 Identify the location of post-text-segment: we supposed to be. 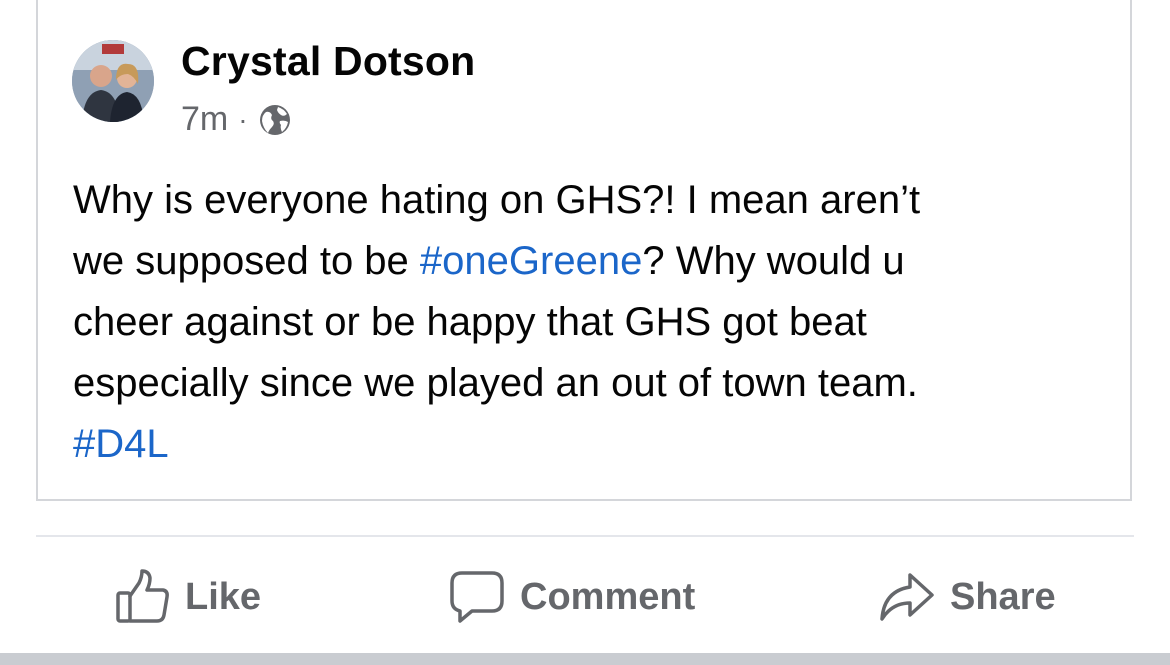
(246, 261).